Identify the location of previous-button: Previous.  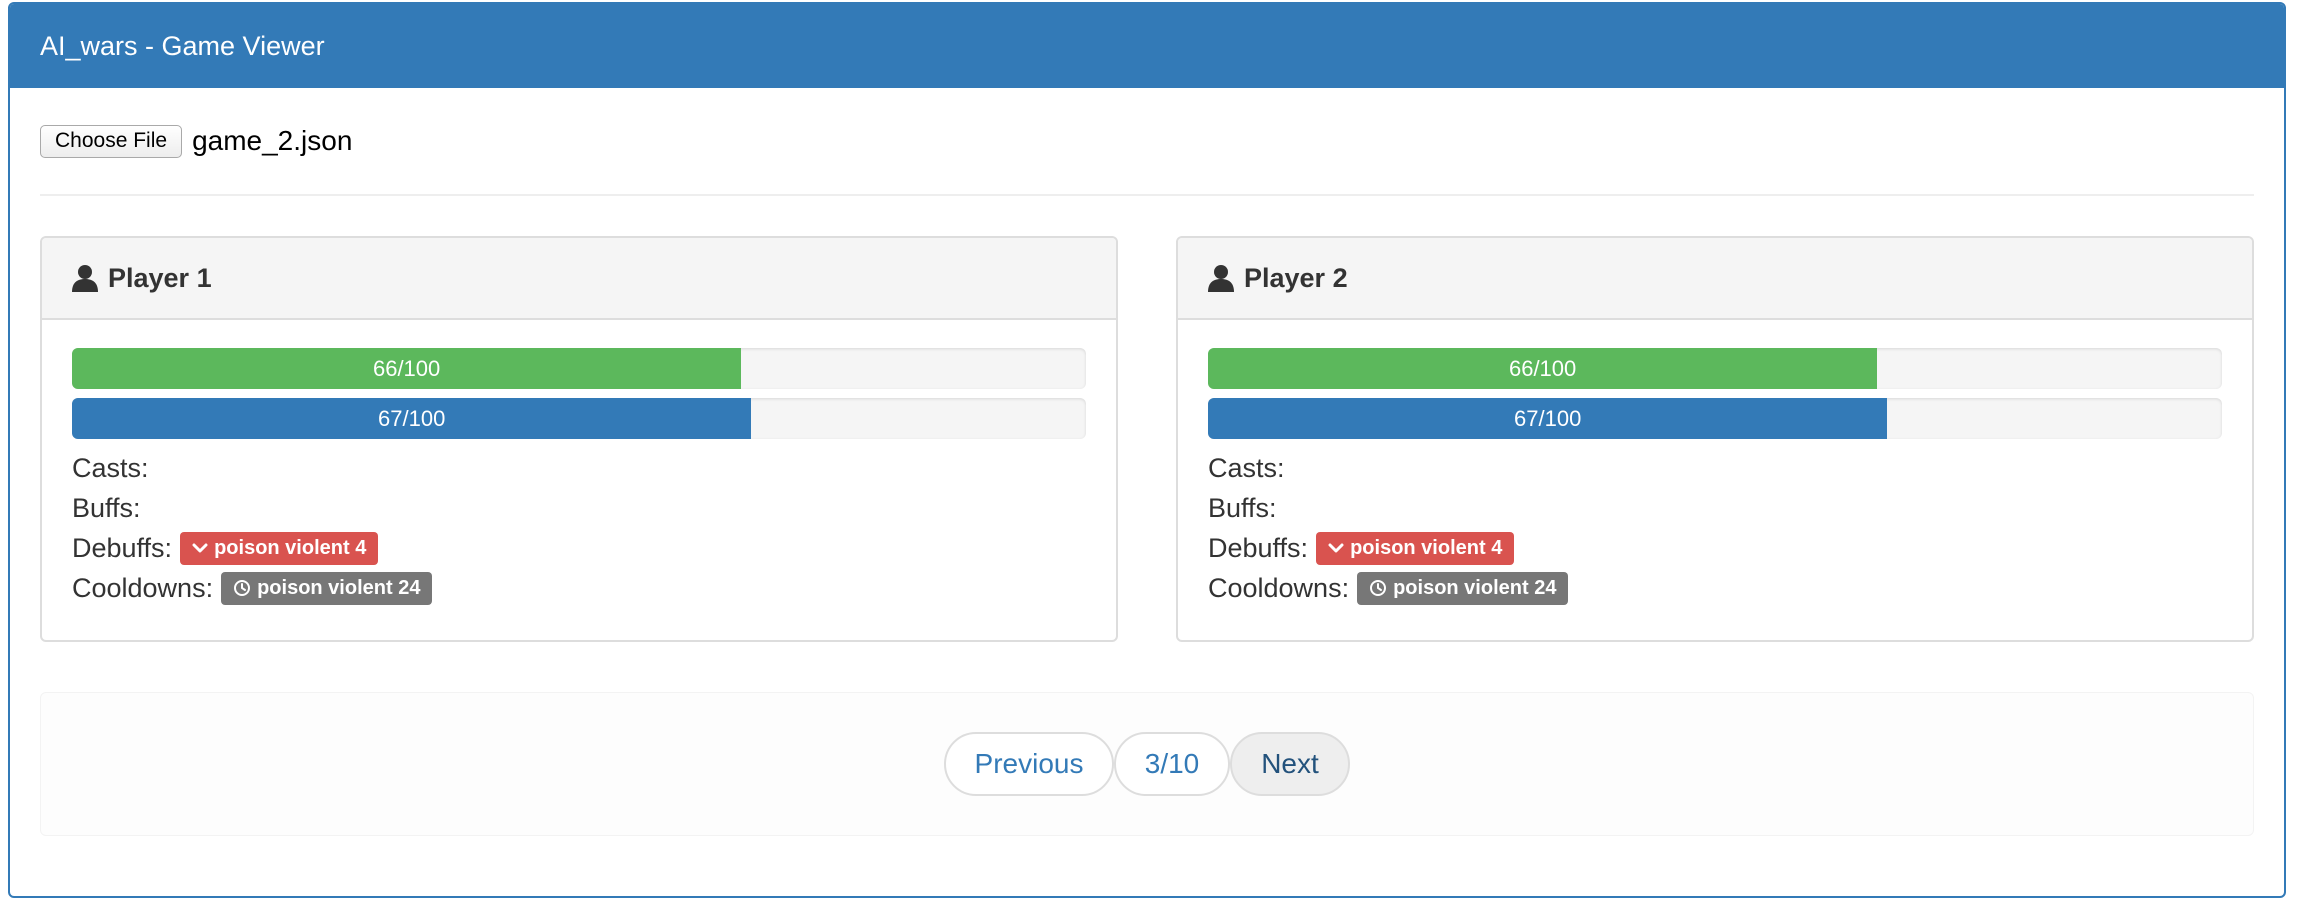
(1029, 764).